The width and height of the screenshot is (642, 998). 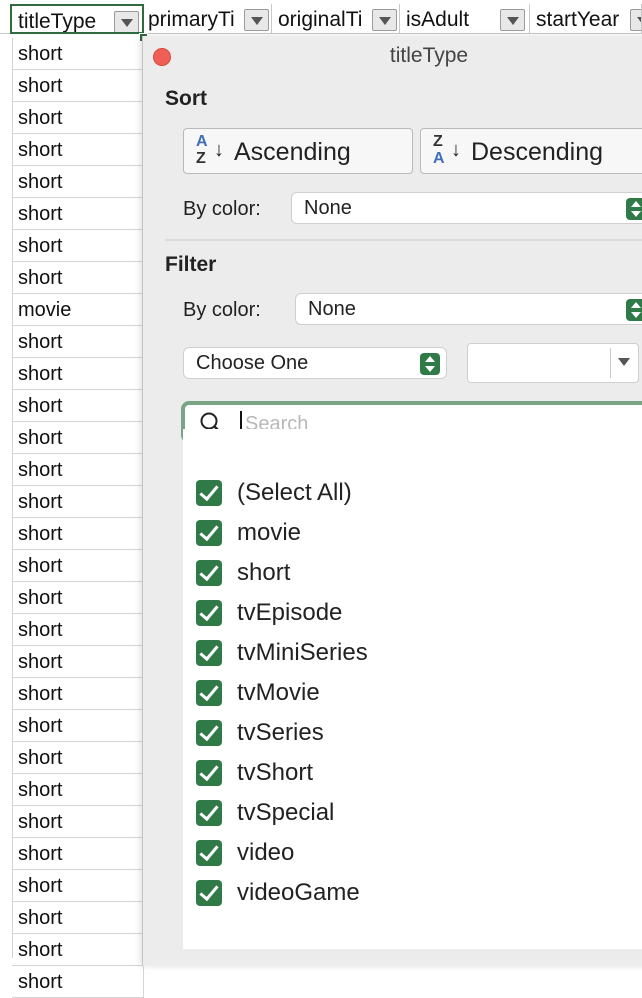 I want to click on column-header-originaltitle: originalTi, so click(x=336, y=19).